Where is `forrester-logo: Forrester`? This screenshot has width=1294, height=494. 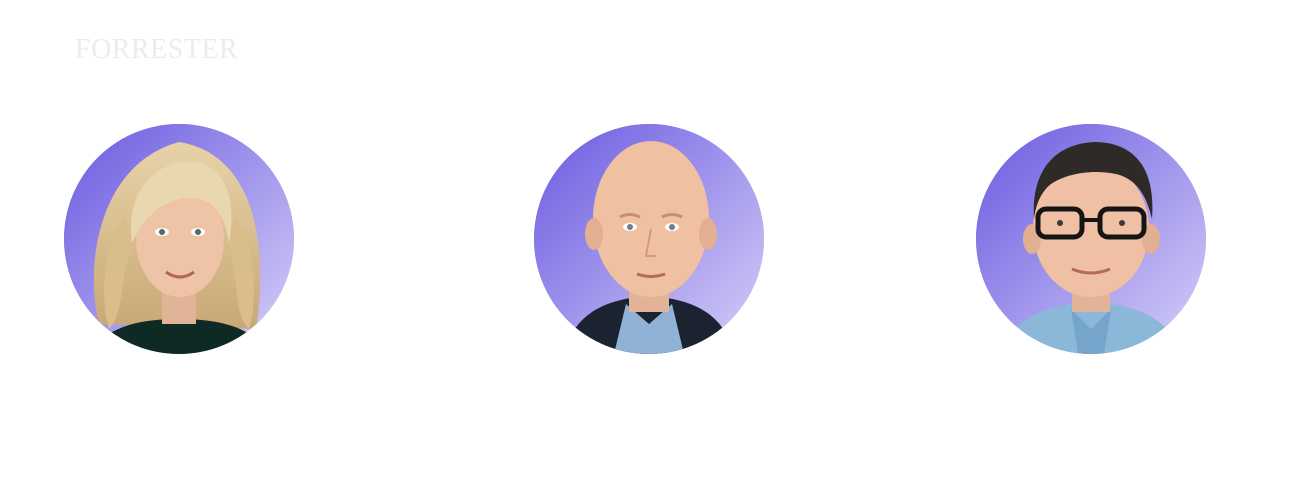
forrester-logo: Forrester is located at coordinates (157, 49).